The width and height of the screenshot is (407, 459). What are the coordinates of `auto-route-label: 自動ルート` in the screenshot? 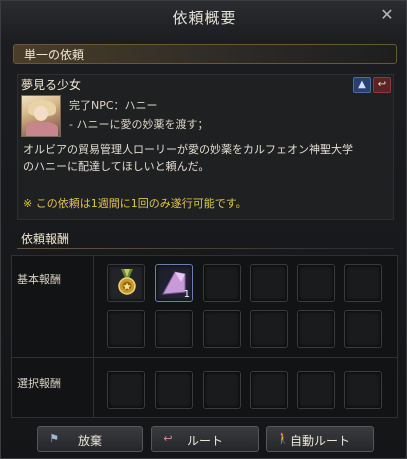 It's located at (319, 441).